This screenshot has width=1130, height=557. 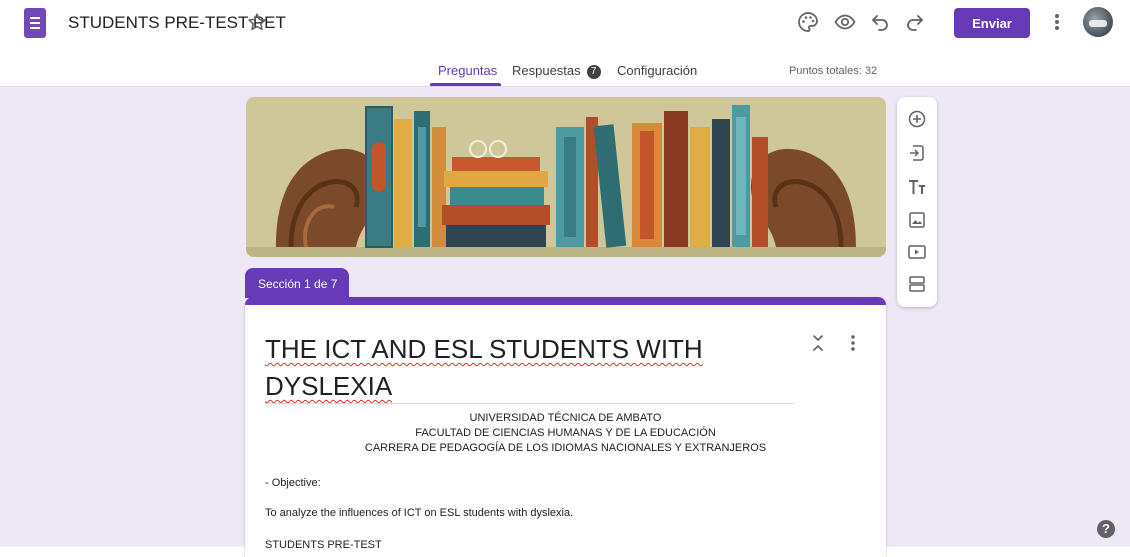 What do you see at coordinates (915, 22) in the screenshot?
I see `redo-icon` at bounding box center [915, 22].